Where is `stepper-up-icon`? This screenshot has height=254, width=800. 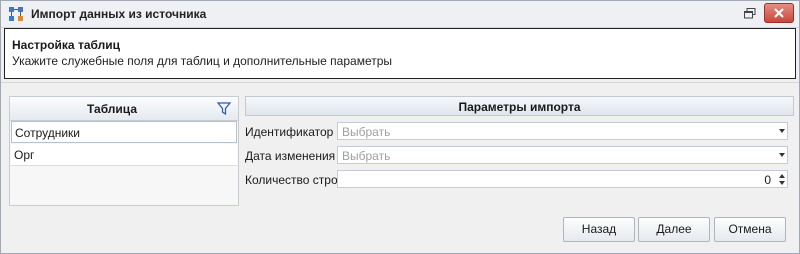
stepper-up-icon is located at coordinates (782, 176).